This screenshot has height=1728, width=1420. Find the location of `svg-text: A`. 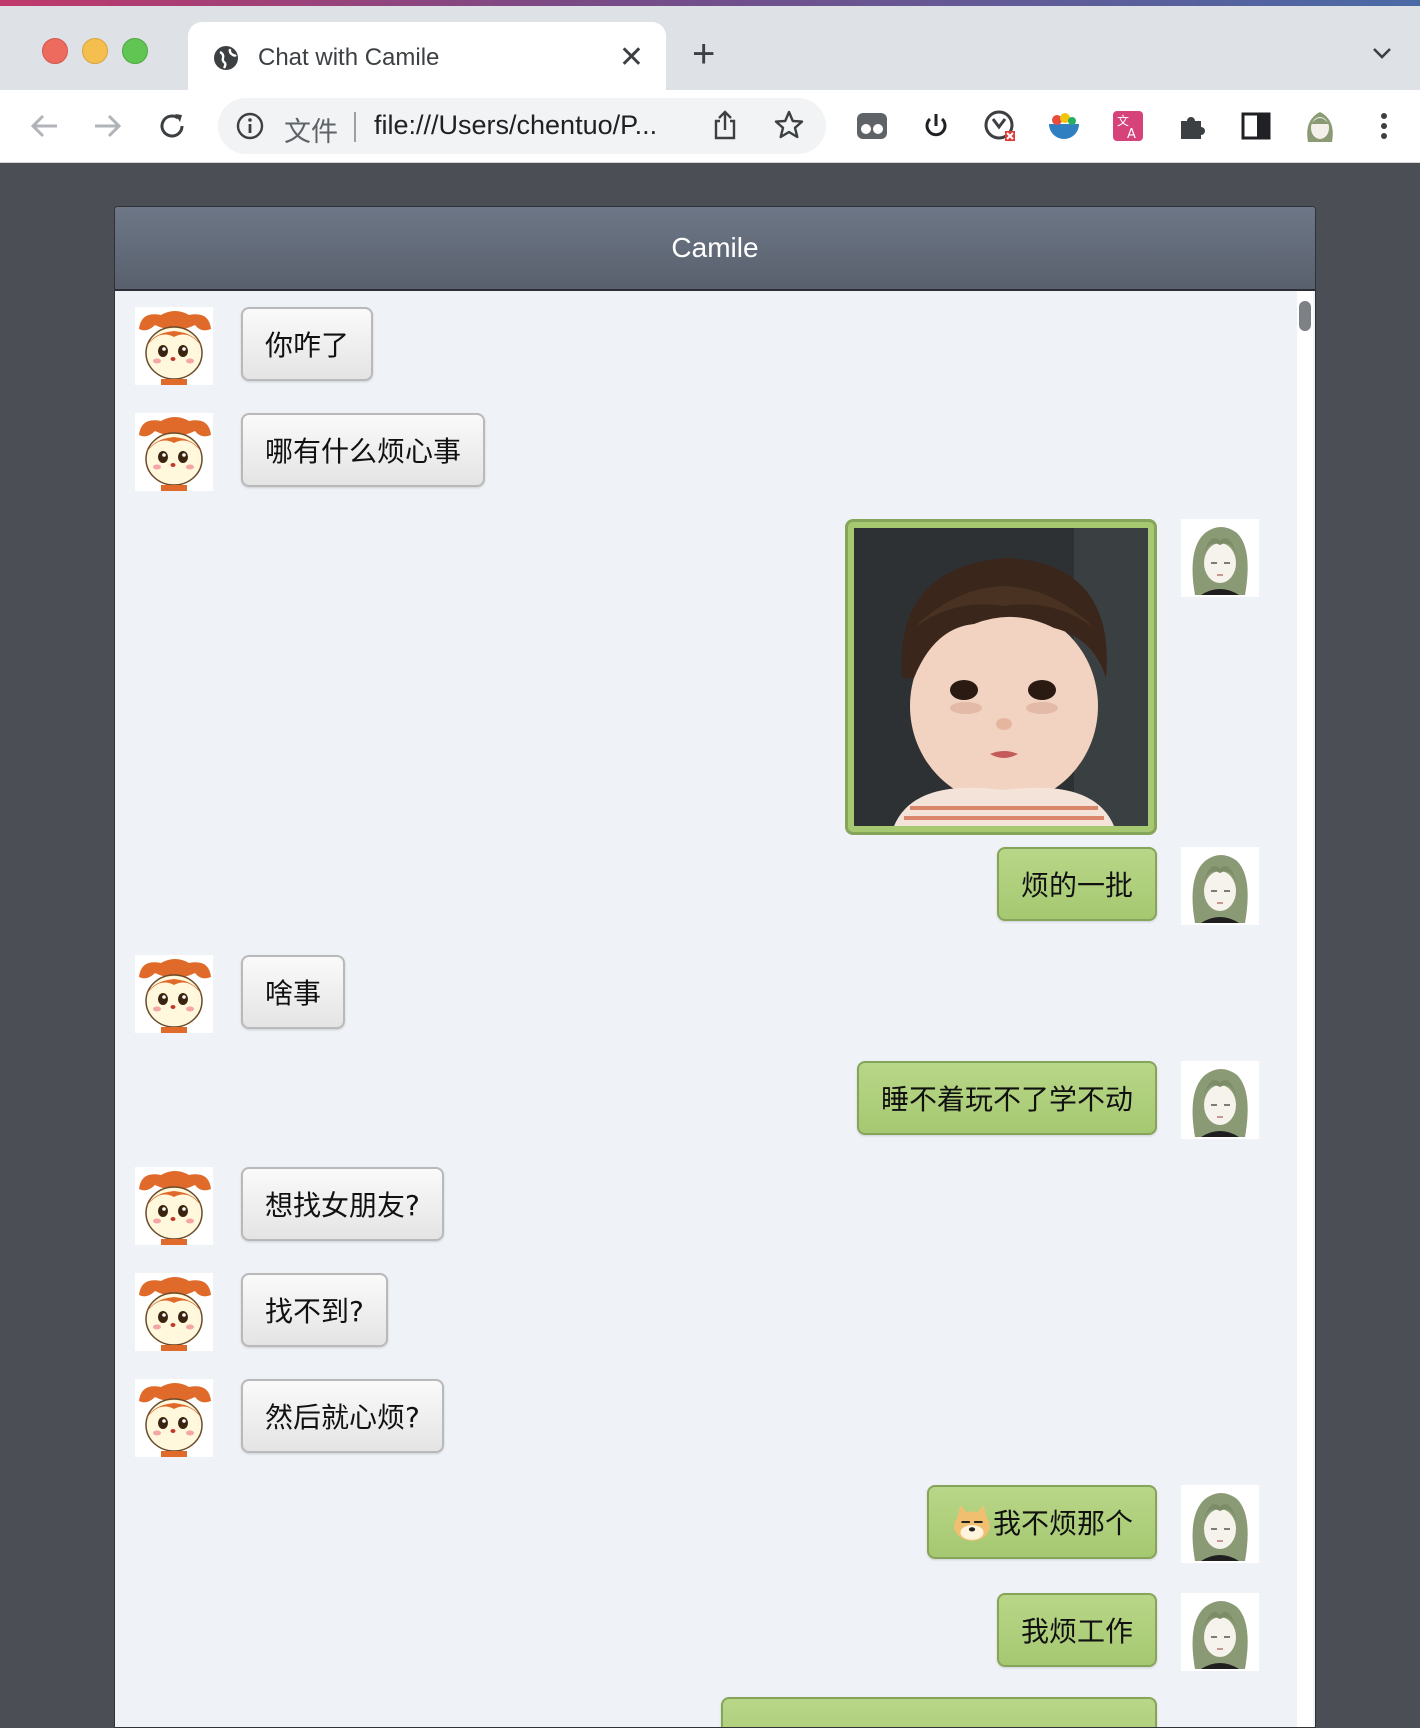

svg-text: A is located at coordinates (1131, 134).